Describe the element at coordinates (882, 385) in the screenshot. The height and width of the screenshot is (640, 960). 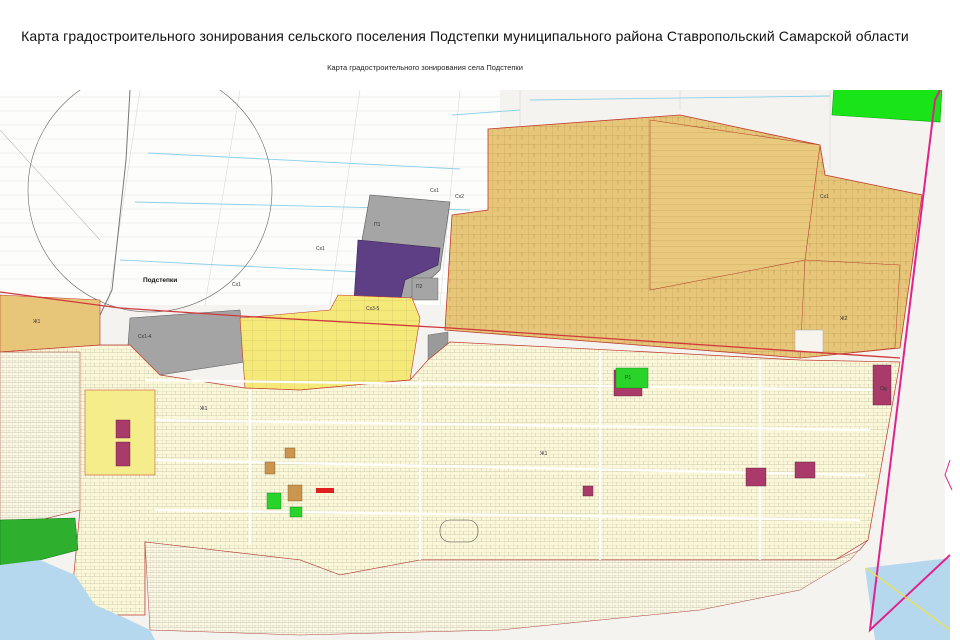
I see `public-zone-east` at that location.